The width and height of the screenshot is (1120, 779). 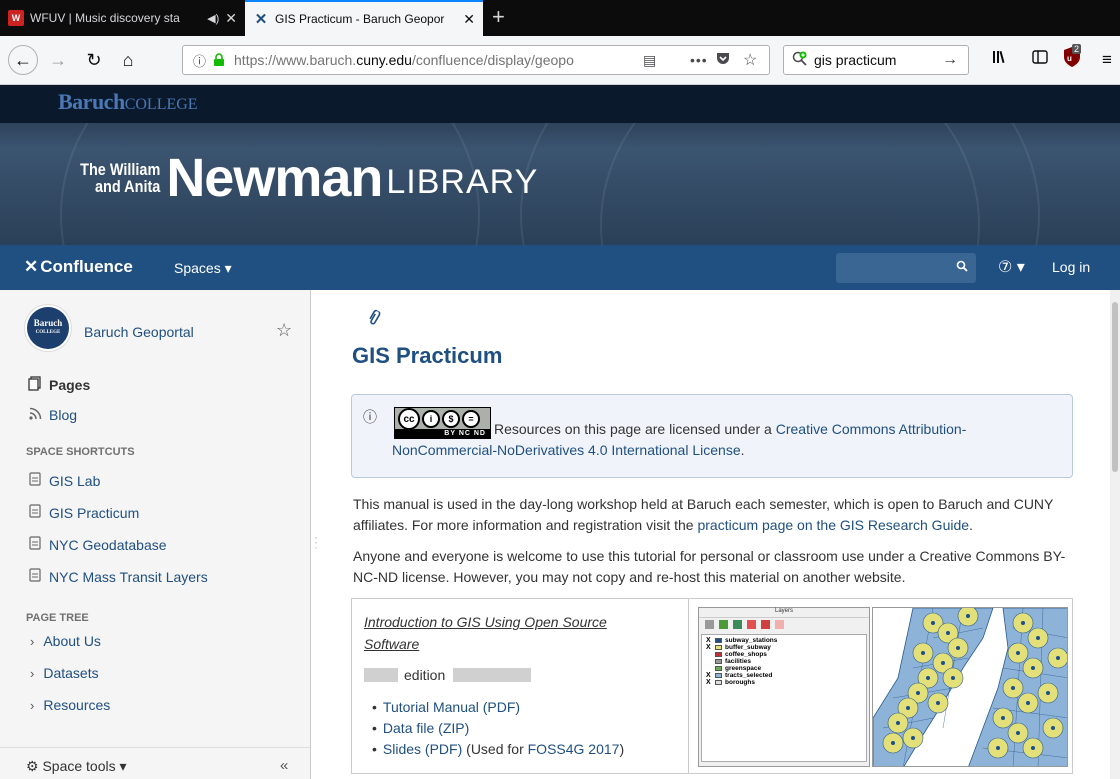 What do you see at coordinates (784, 682) in the screenshot?
I see `qgis-layer-row: Xboroughs` at bounding box center [784, 682].